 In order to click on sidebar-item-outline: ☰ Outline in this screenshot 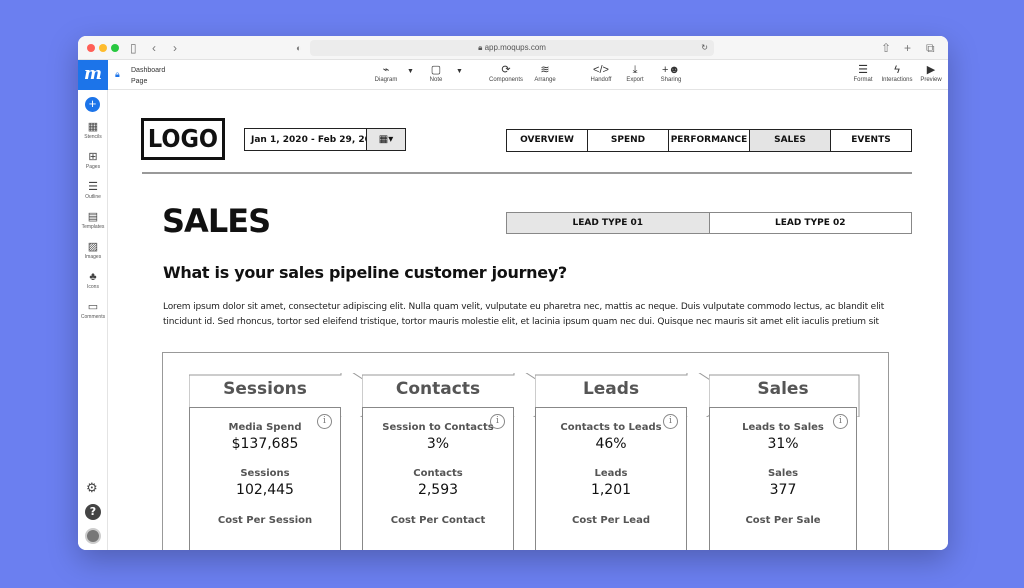, I will do `click(93, 190)`.